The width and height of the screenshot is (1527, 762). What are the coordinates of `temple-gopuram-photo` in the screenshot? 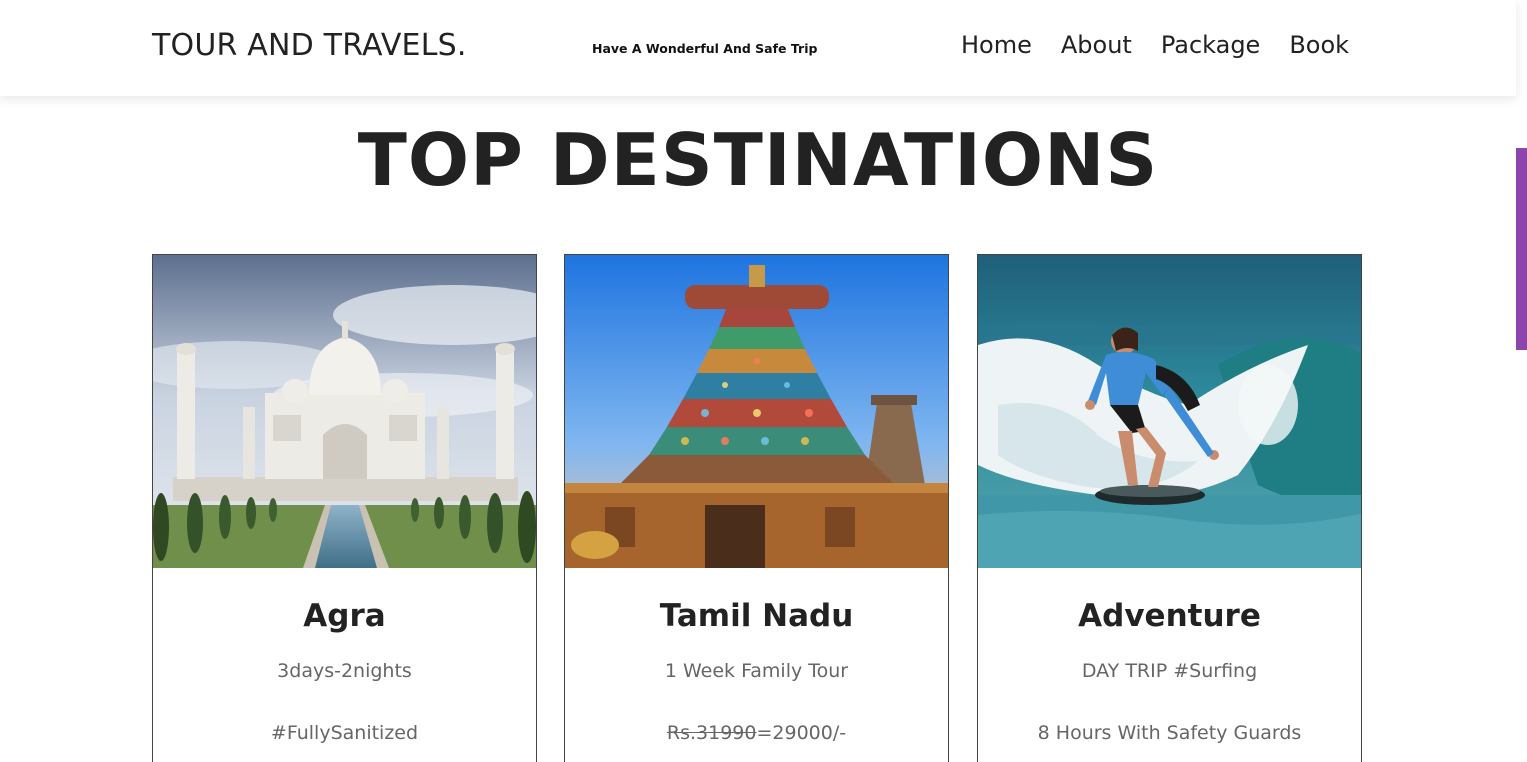 It's located at (756, 411).